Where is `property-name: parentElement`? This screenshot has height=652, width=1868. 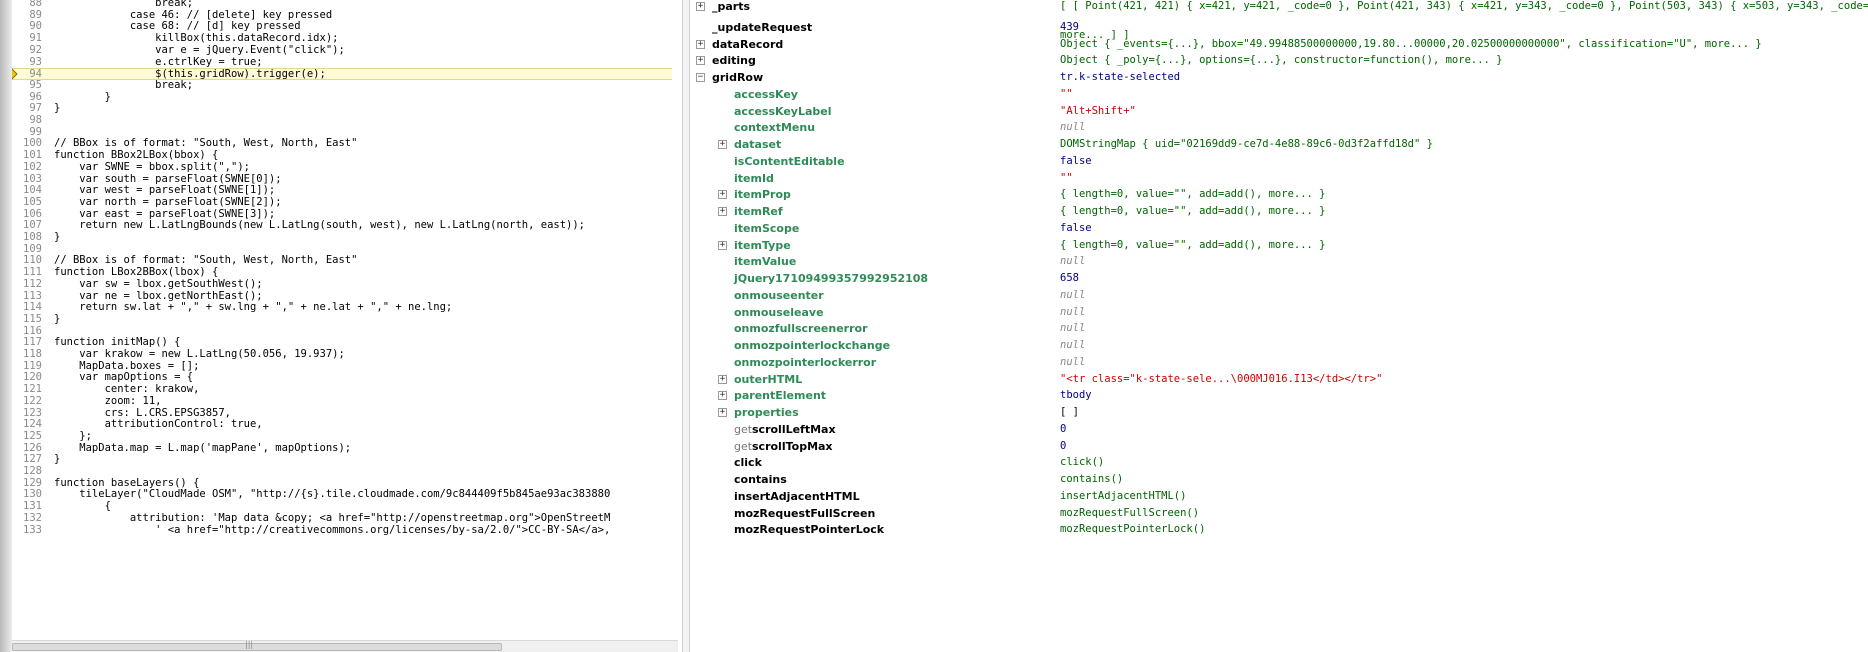
property-name: parentElement is located at coordinates (780, 395).